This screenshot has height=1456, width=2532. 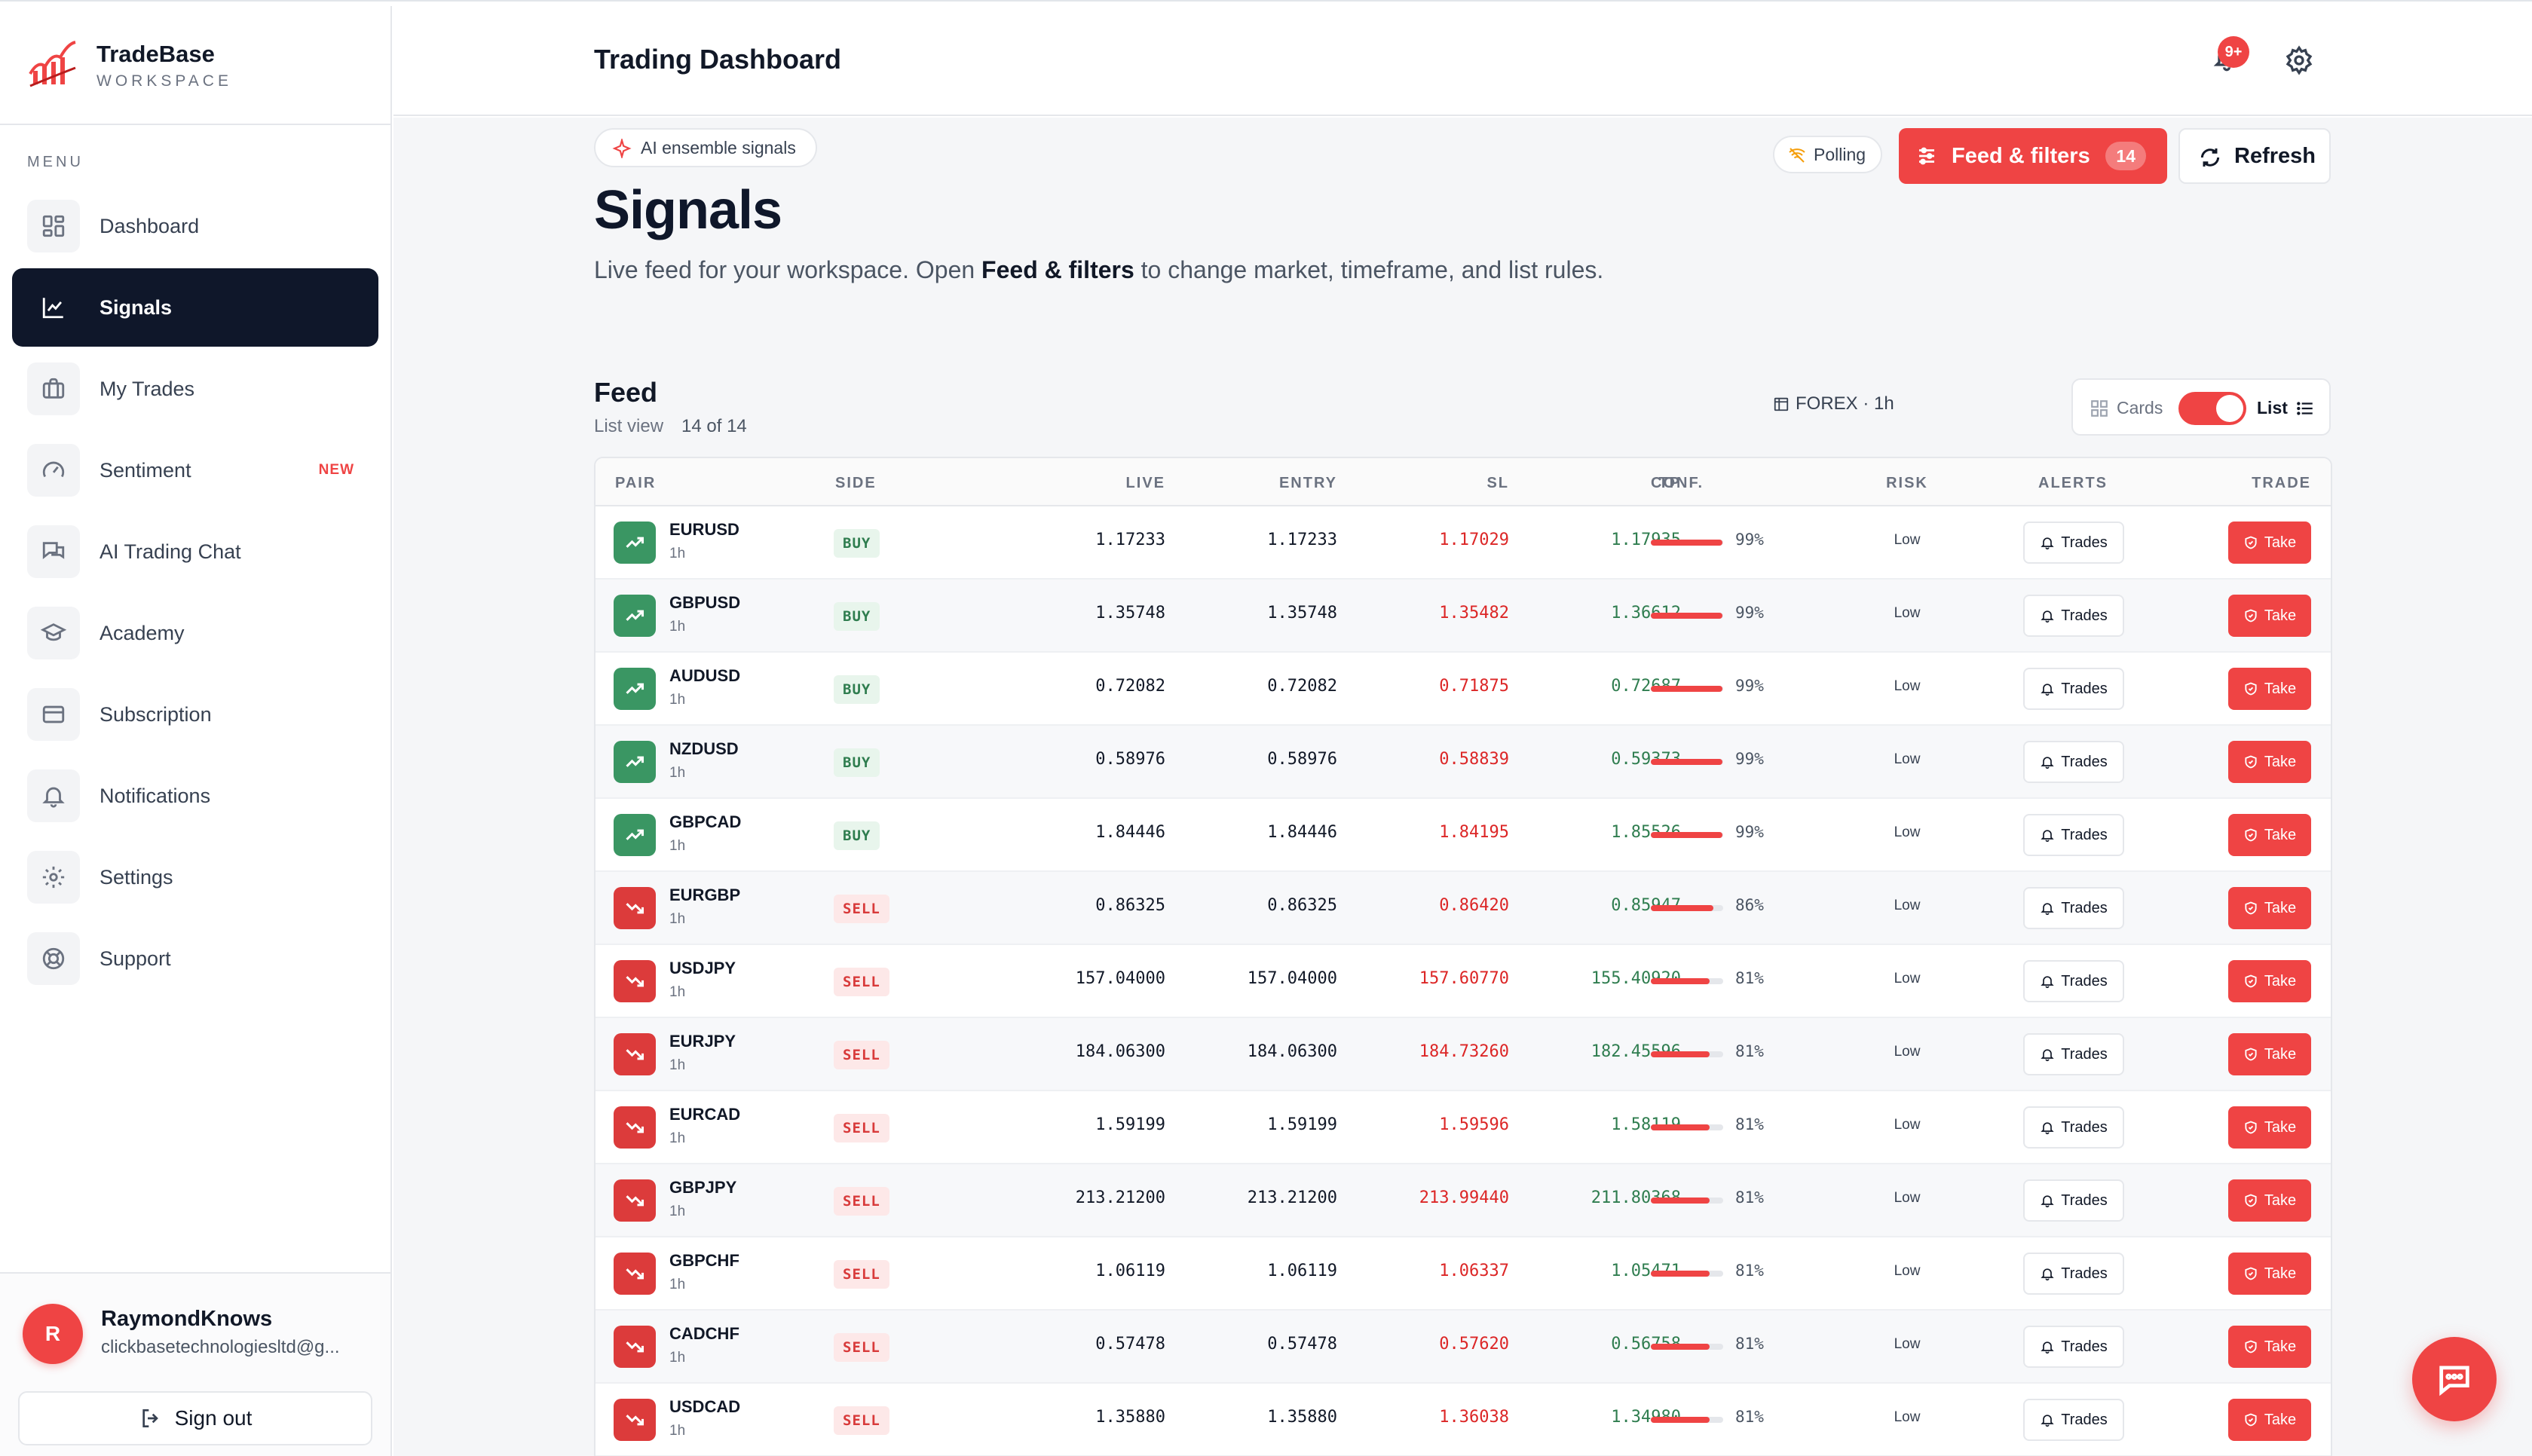 What do you see at coordinates (2300, 61) in the screenshot?
I see `settings-button` at bounding box center [2300, 61].